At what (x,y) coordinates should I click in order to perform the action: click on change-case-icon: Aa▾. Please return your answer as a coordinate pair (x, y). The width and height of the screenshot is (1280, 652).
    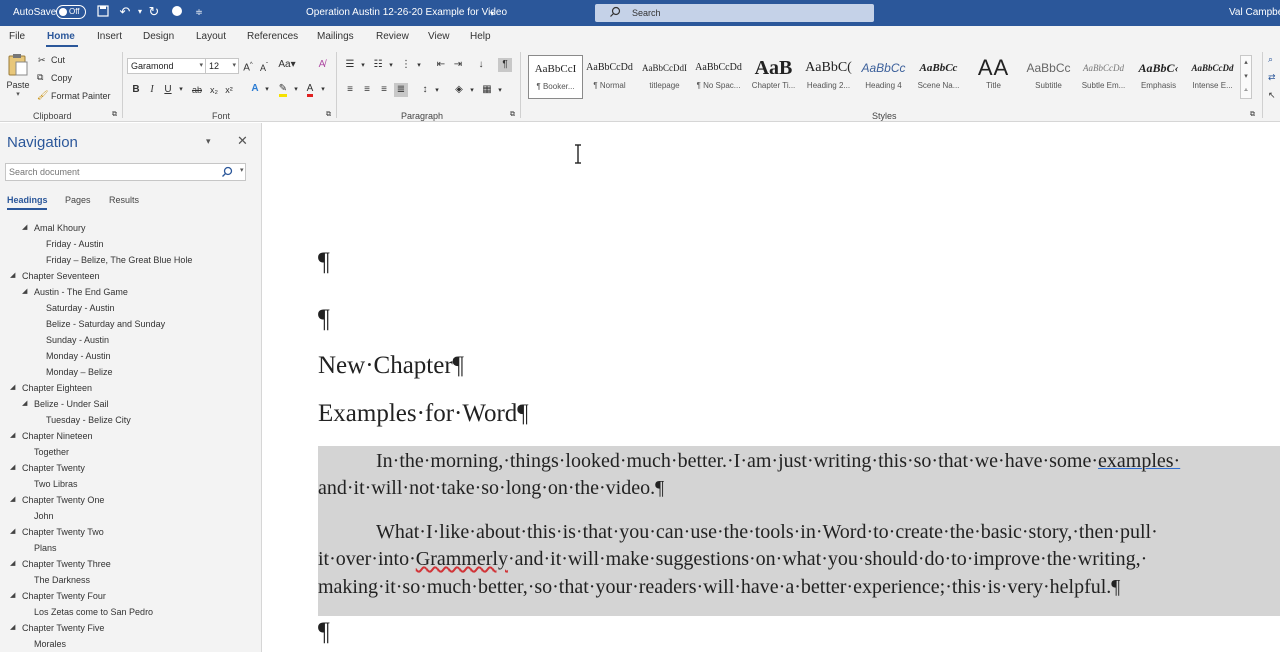
    Looking at the image, I should click on (287, 65).